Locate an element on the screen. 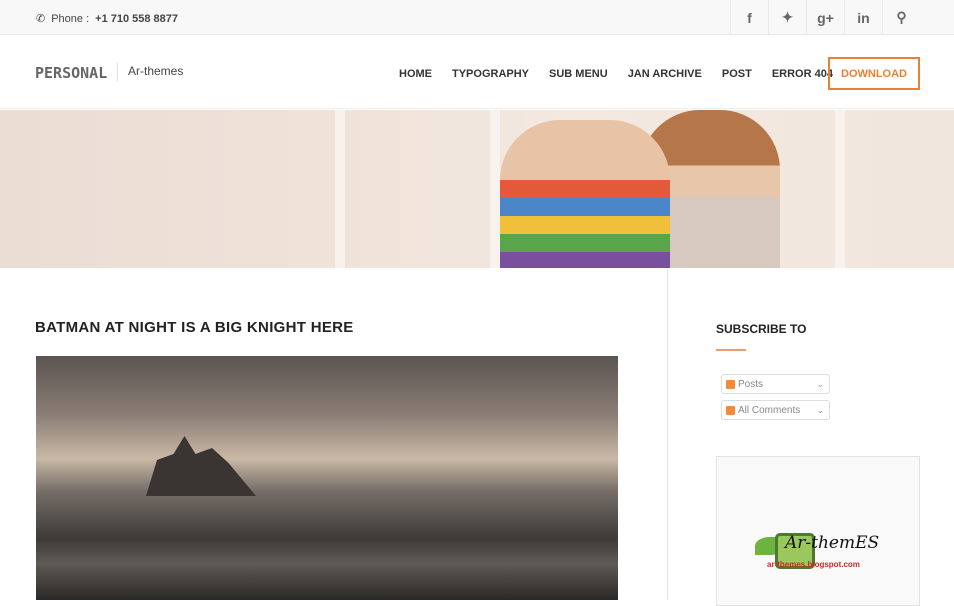 The height and width of the screenshot is (606, 954). logo-divider is located at coordinates (117, 72).